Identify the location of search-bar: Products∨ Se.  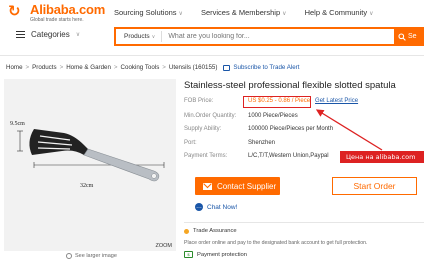
(269, 36).